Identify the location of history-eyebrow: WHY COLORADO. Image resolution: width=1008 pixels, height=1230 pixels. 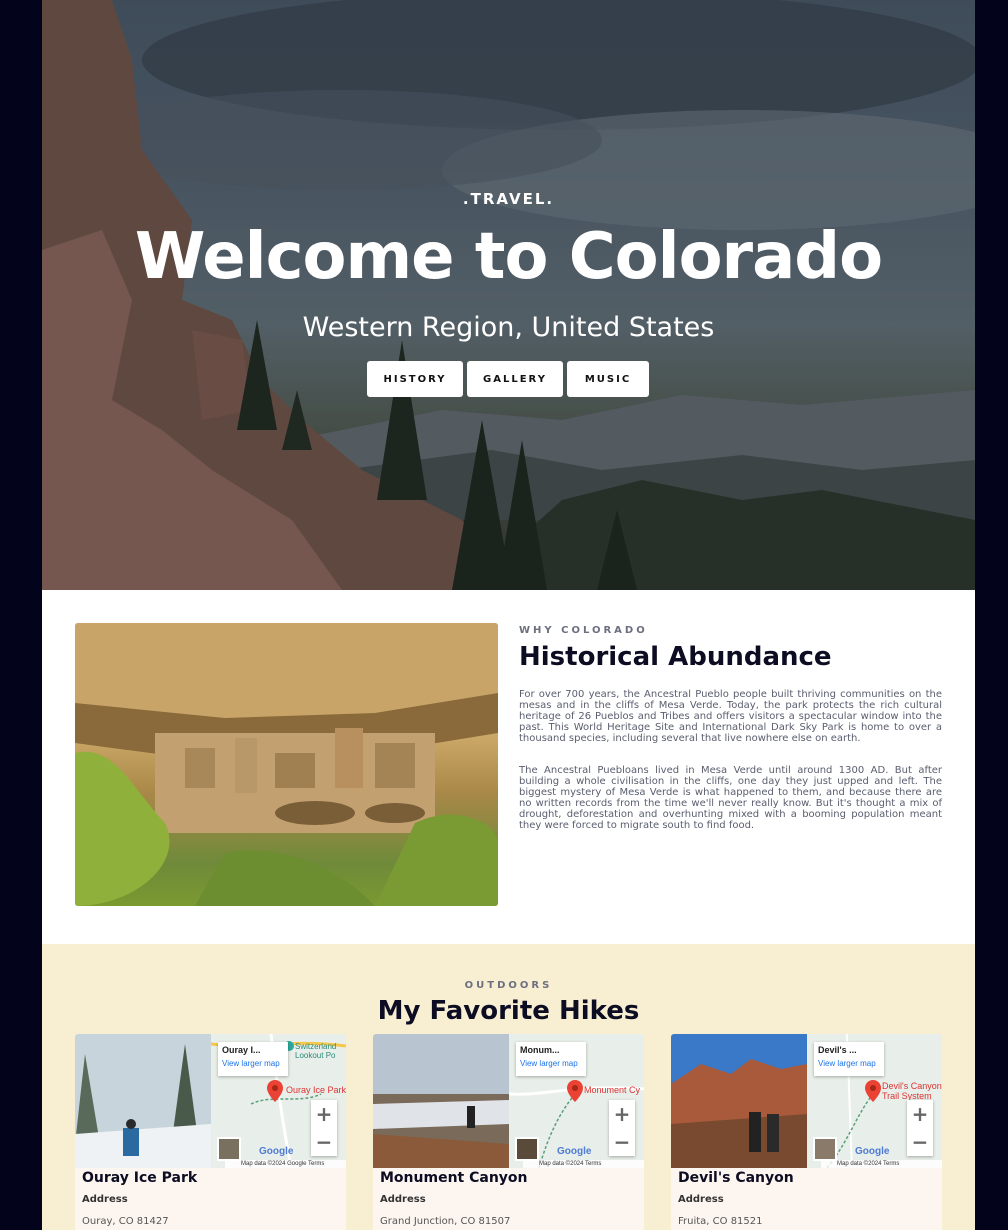
(583, 630).